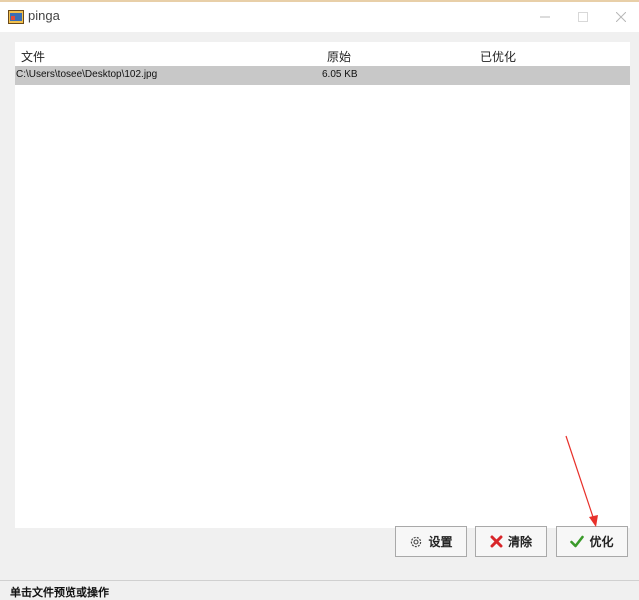 The image size is (639, 600). Describe the element at coordinates (498, 56) in the screenshot. I see `column-header-optimized: 已优化` at that location.